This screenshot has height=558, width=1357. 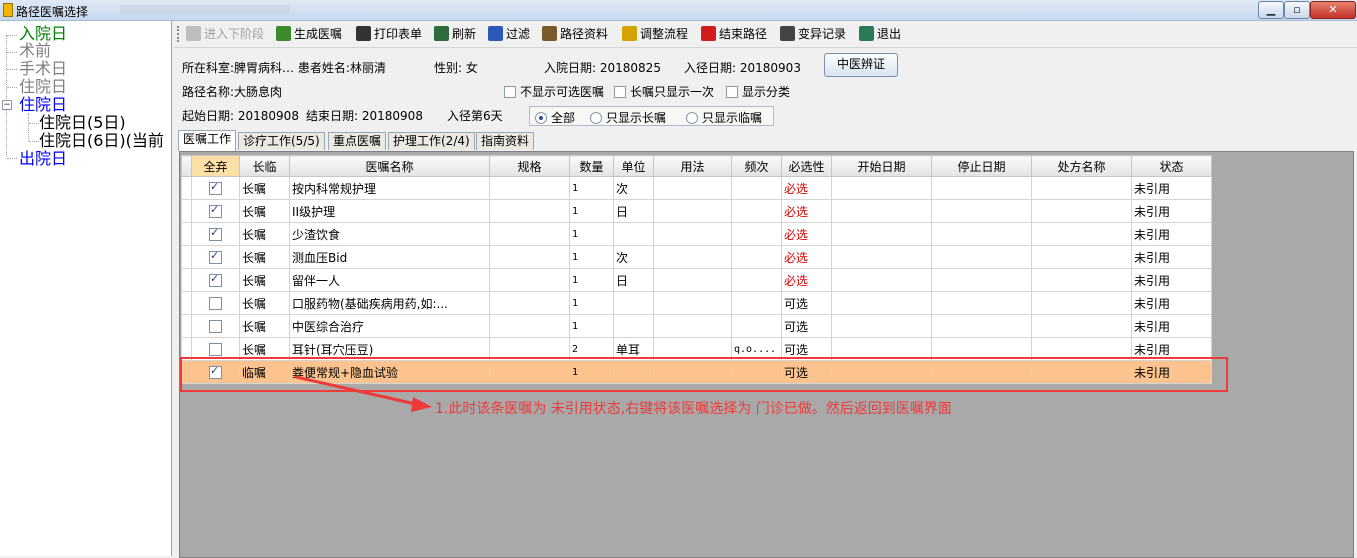 What do you see at coordinates (881, 211) in the screenshot?
I see `cell-start-date` at bounding box center [881, 211].